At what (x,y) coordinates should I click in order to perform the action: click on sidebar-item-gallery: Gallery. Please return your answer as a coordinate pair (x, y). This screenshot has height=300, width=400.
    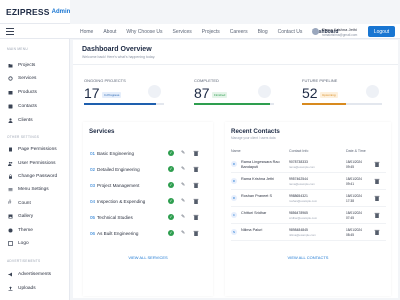
    Looking at the image, I should click on (20, 216).